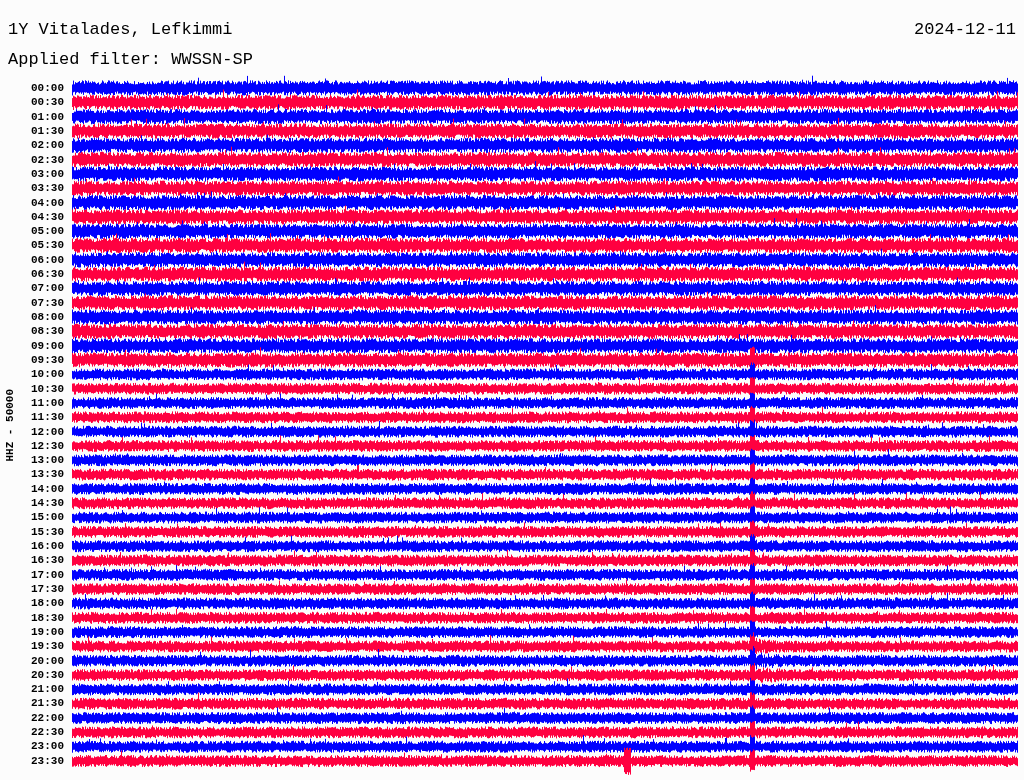 The image size is (1024, 780). I want to click on time-label: 00:30, so click(47, 102).